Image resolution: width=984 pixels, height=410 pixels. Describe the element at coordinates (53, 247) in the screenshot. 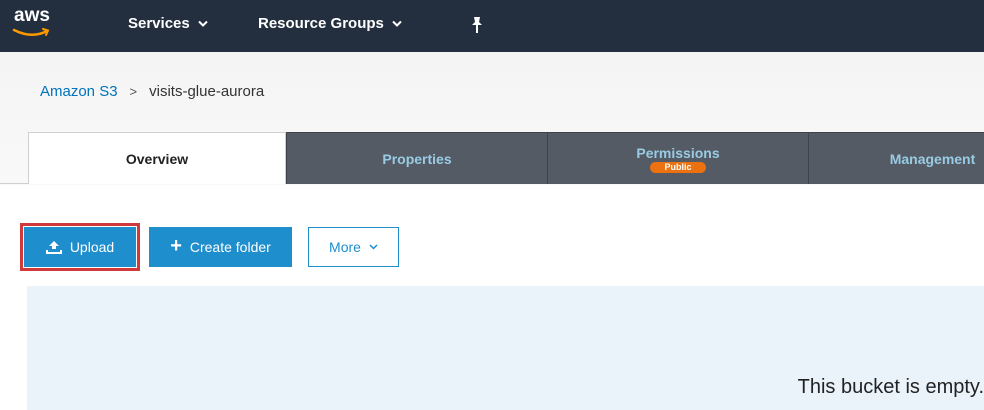

I see `upload-icon` at that location.